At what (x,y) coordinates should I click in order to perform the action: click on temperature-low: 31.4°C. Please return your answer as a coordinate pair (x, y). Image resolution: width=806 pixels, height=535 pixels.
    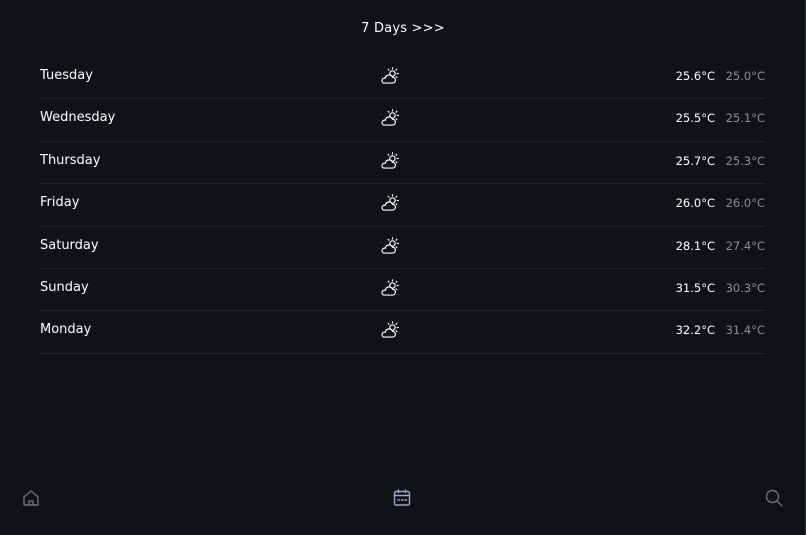
    Looking at the image, I should click on (745, 330).